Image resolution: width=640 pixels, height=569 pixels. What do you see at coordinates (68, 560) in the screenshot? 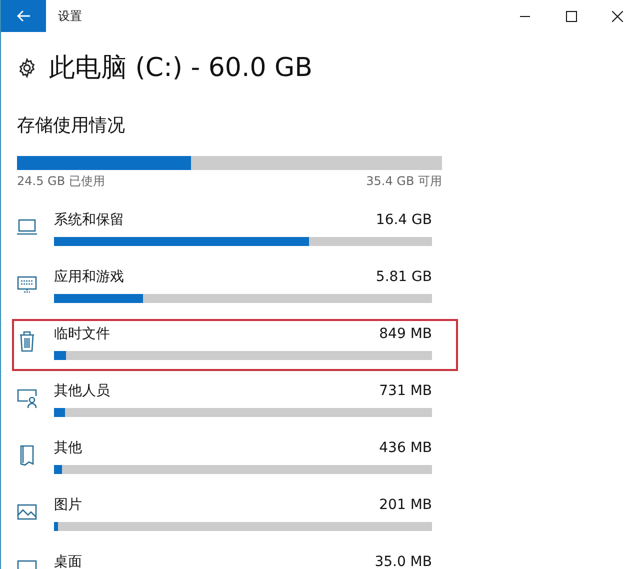
I see `category-label: 桌面` at bounding box center [68, 560].